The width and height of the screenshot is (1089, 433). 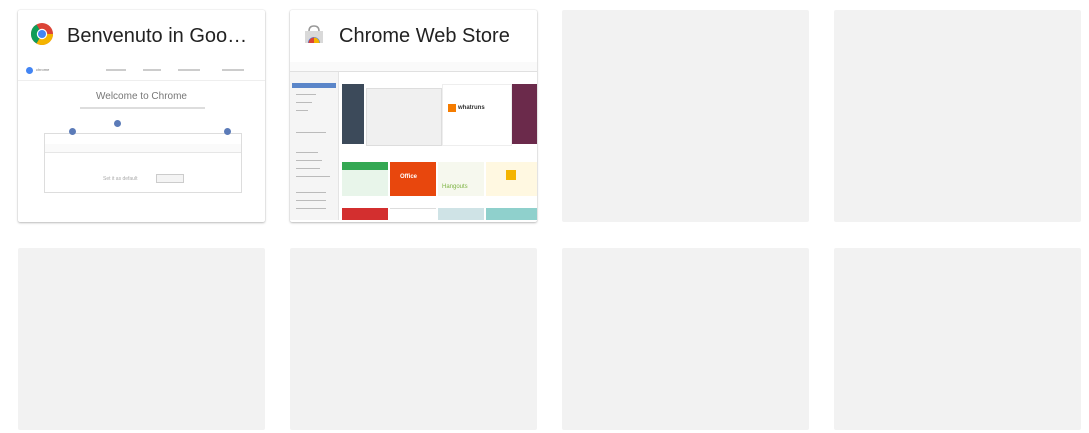 What do you see at coordinates (353, 114) in the screenshot?
I see `featured-banner-left` at bounding box center [353, 114].